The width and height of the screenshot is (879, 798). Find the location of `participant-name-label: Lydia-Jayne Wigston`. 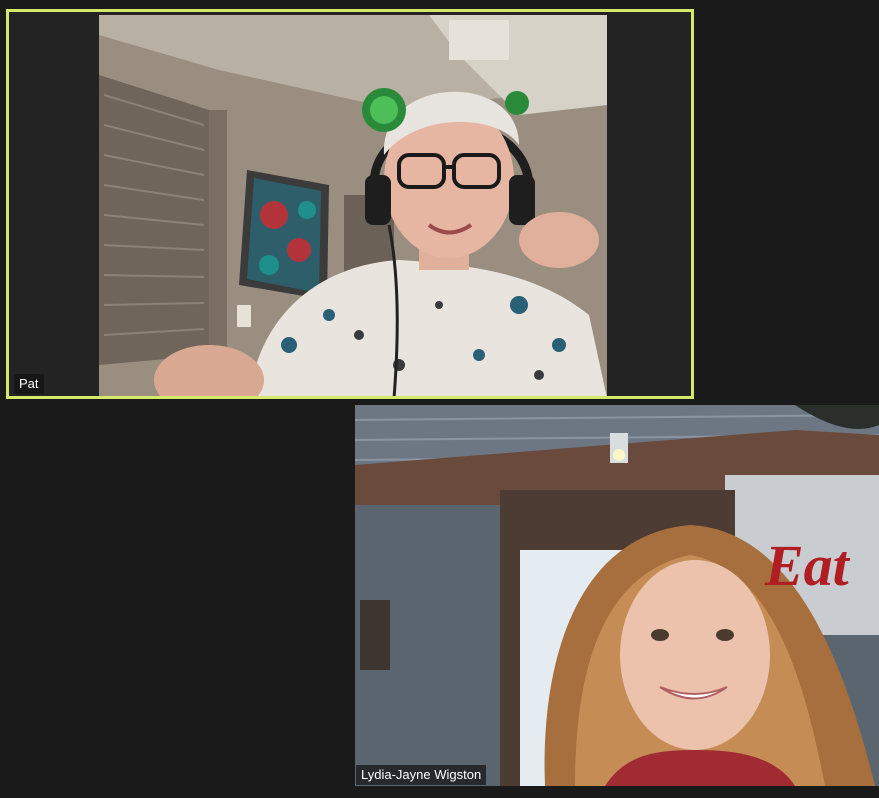

participant-name-label: Lydia-Jayne Wigston is located at coordinates (421, 775).